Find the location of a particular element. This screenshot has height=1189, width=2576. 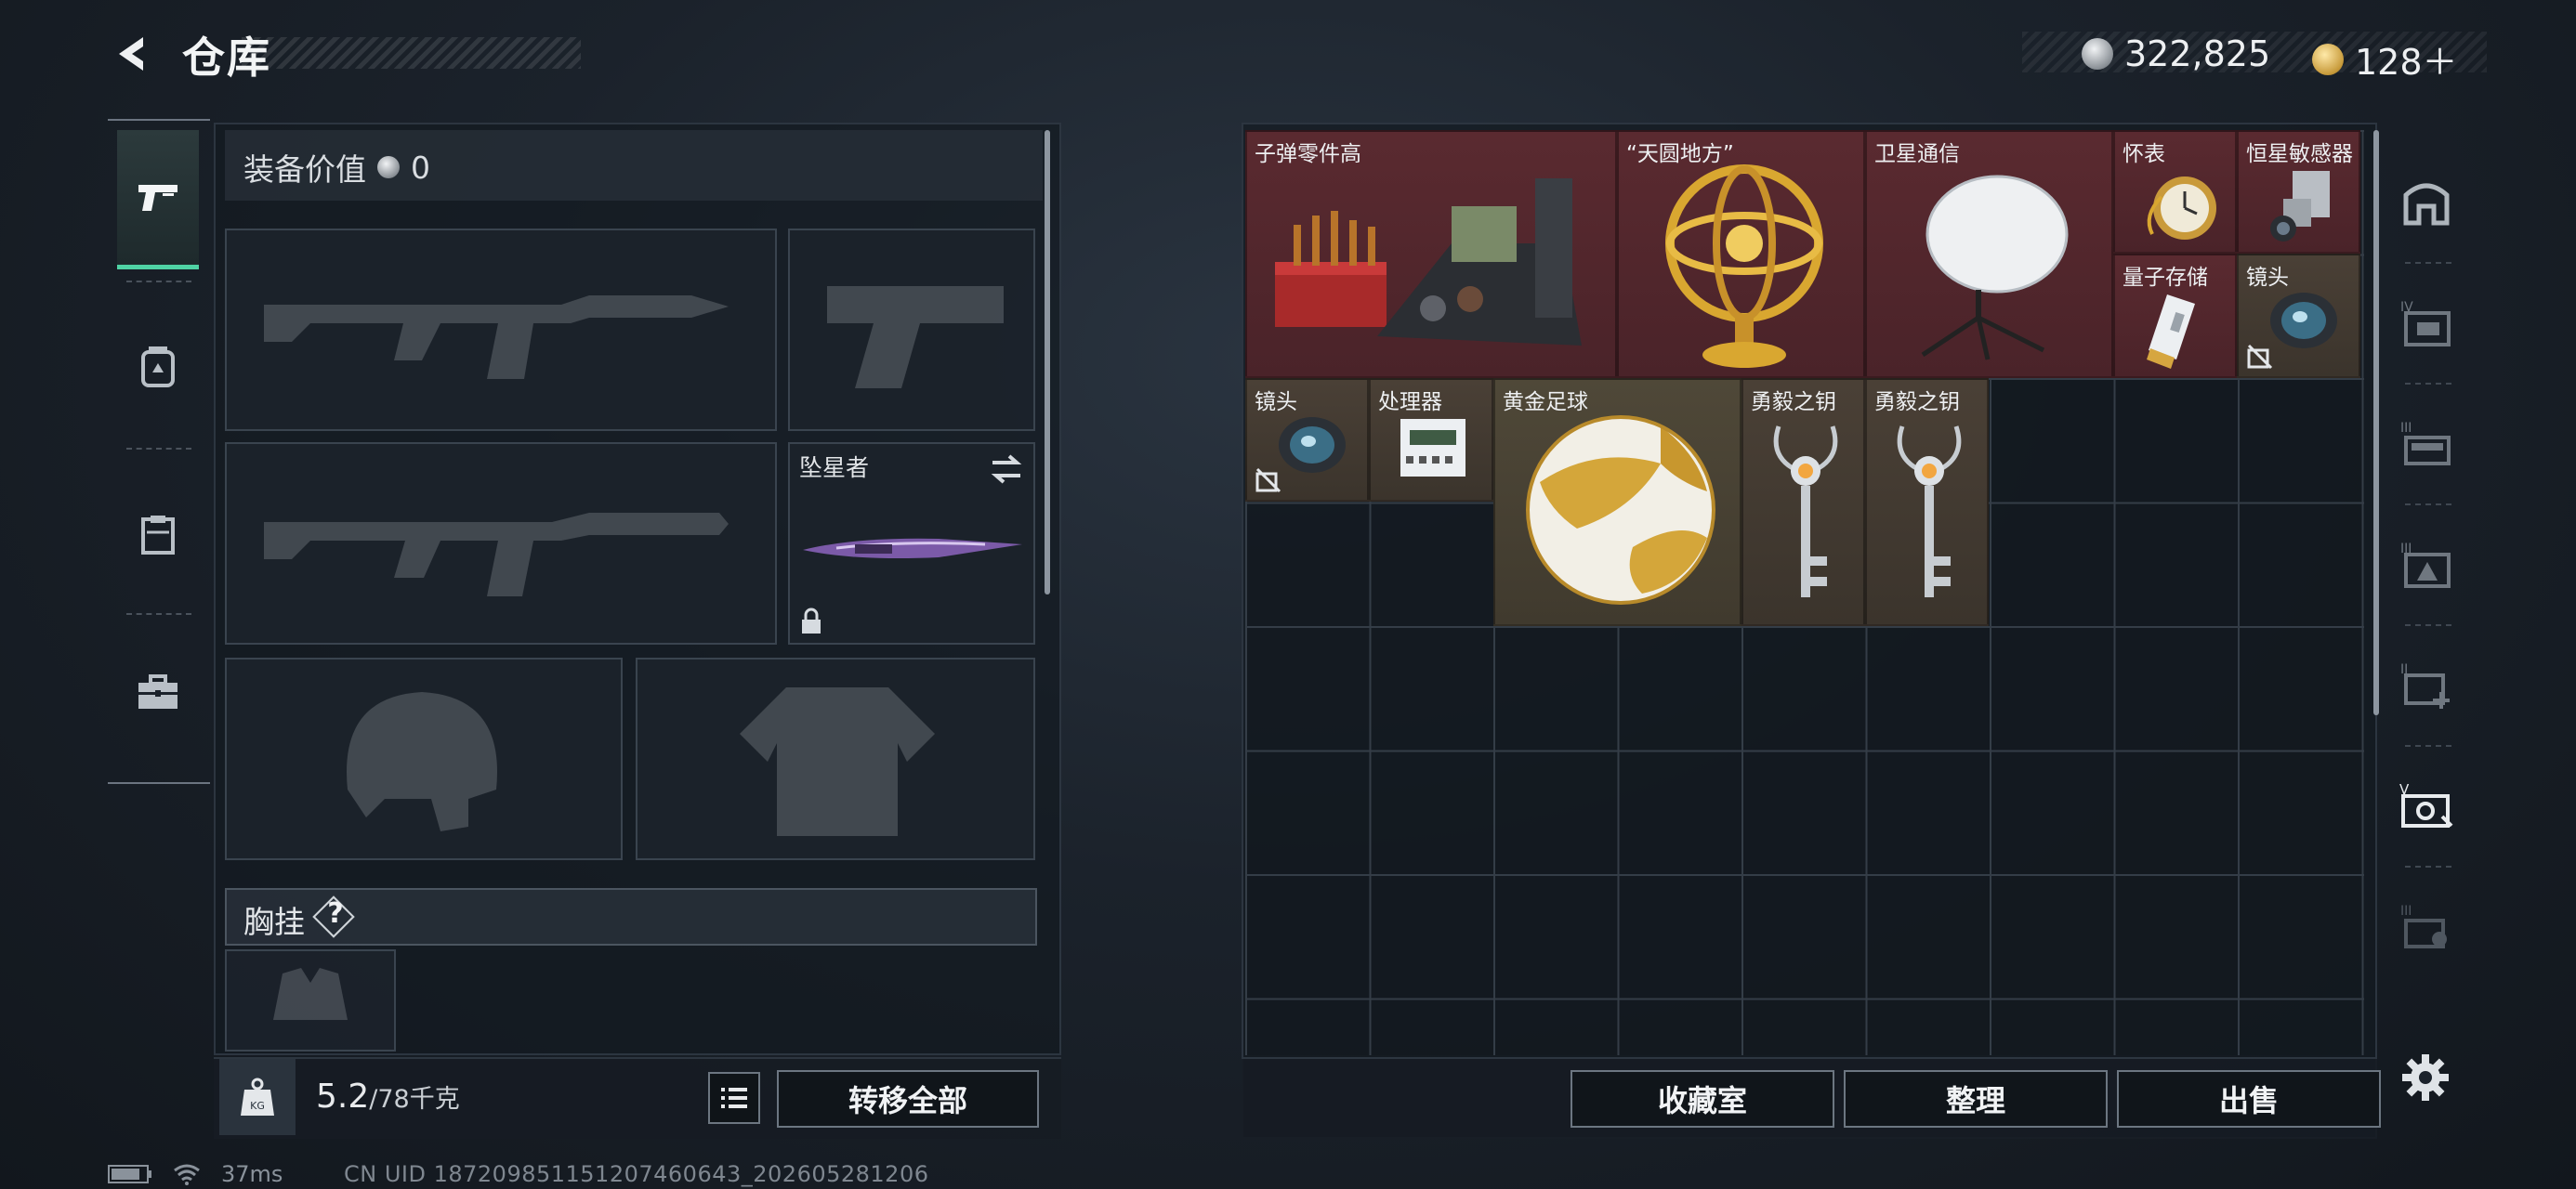

list-view-button is located at coordinates (734, 1098).